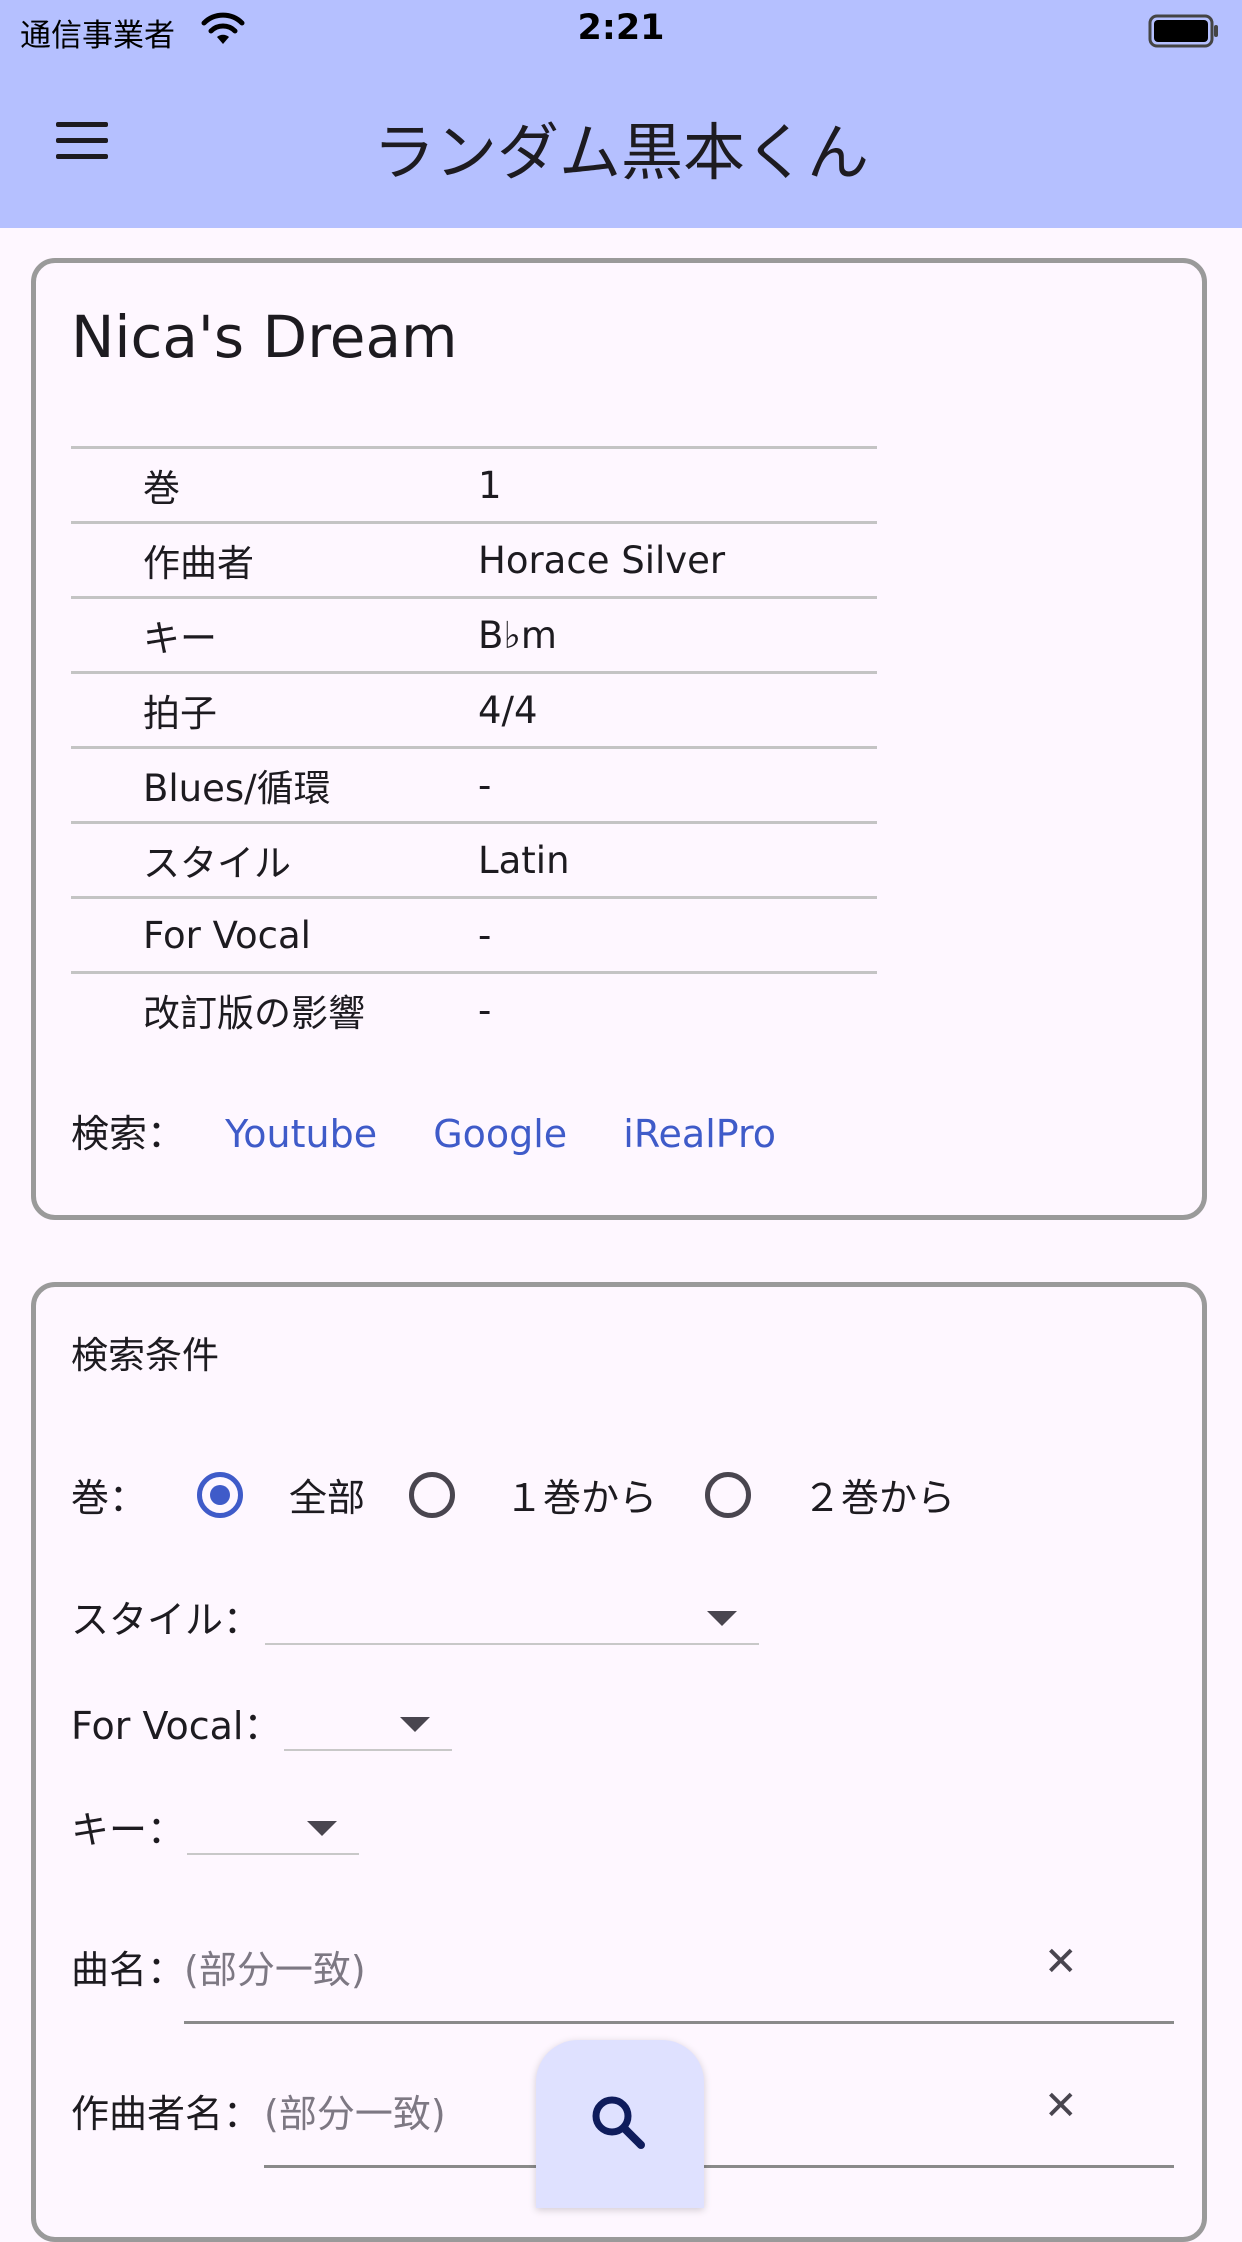  I want to click on status-bar: 通信事業者 2:21, so click(621, 31).